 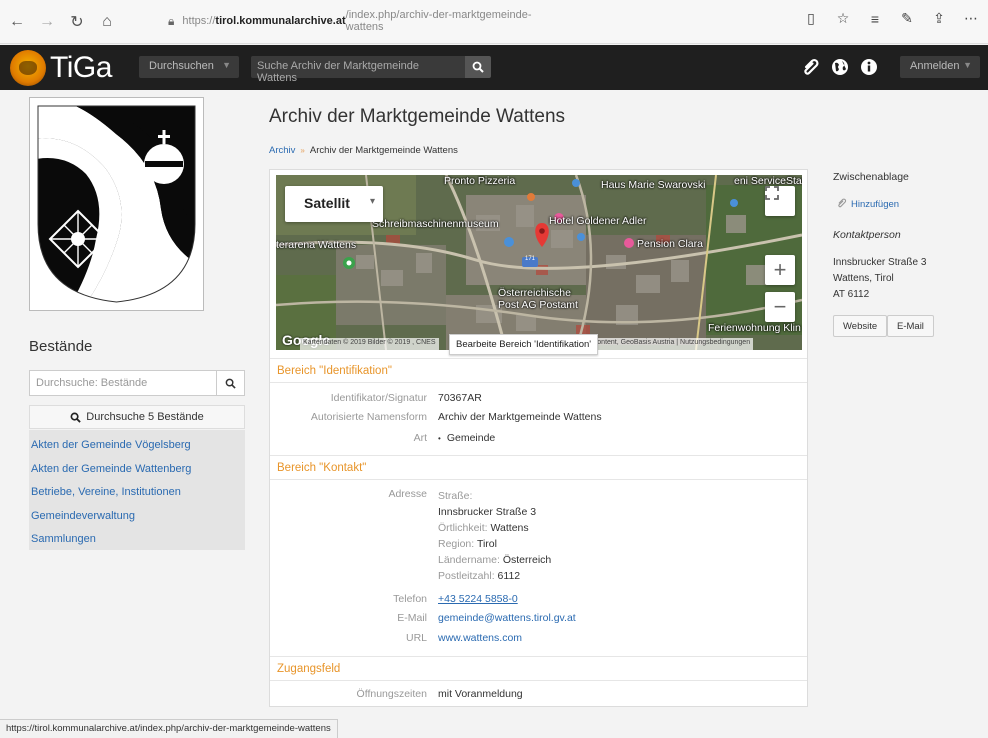 I want to click on clipboard-paperclip-icon, so click(x=811, y=67).